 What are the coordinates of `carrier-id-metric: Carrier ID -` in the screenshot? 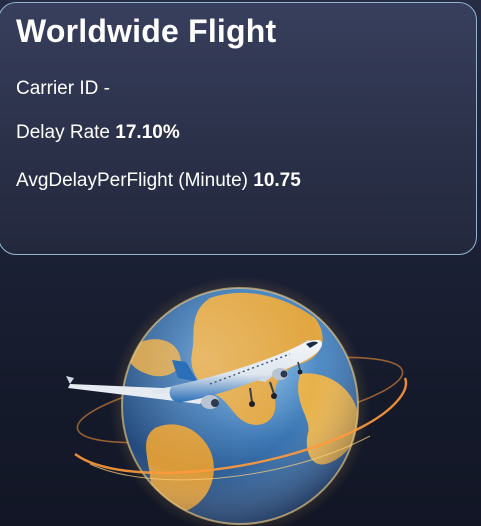 It's located at (63, 89).